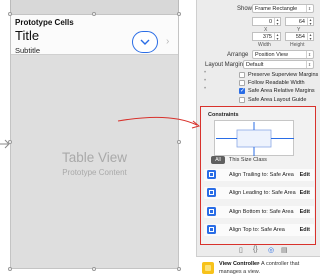 Image resolution: width=320 pixels, height=280 pixels. I want to click on constraint-row-trailing: Align Trailing to: Safe Area Edit, so click(259, 175).